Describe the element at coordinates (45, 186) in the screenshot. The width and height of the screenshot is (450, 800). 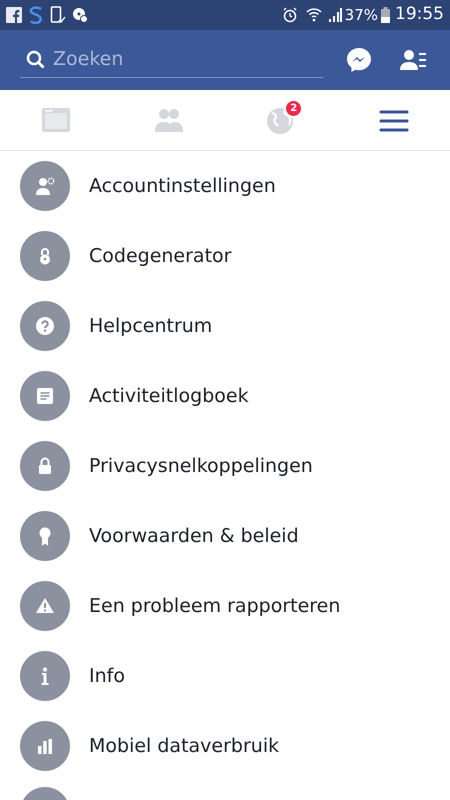
I see `person-gear-icon` at that location.